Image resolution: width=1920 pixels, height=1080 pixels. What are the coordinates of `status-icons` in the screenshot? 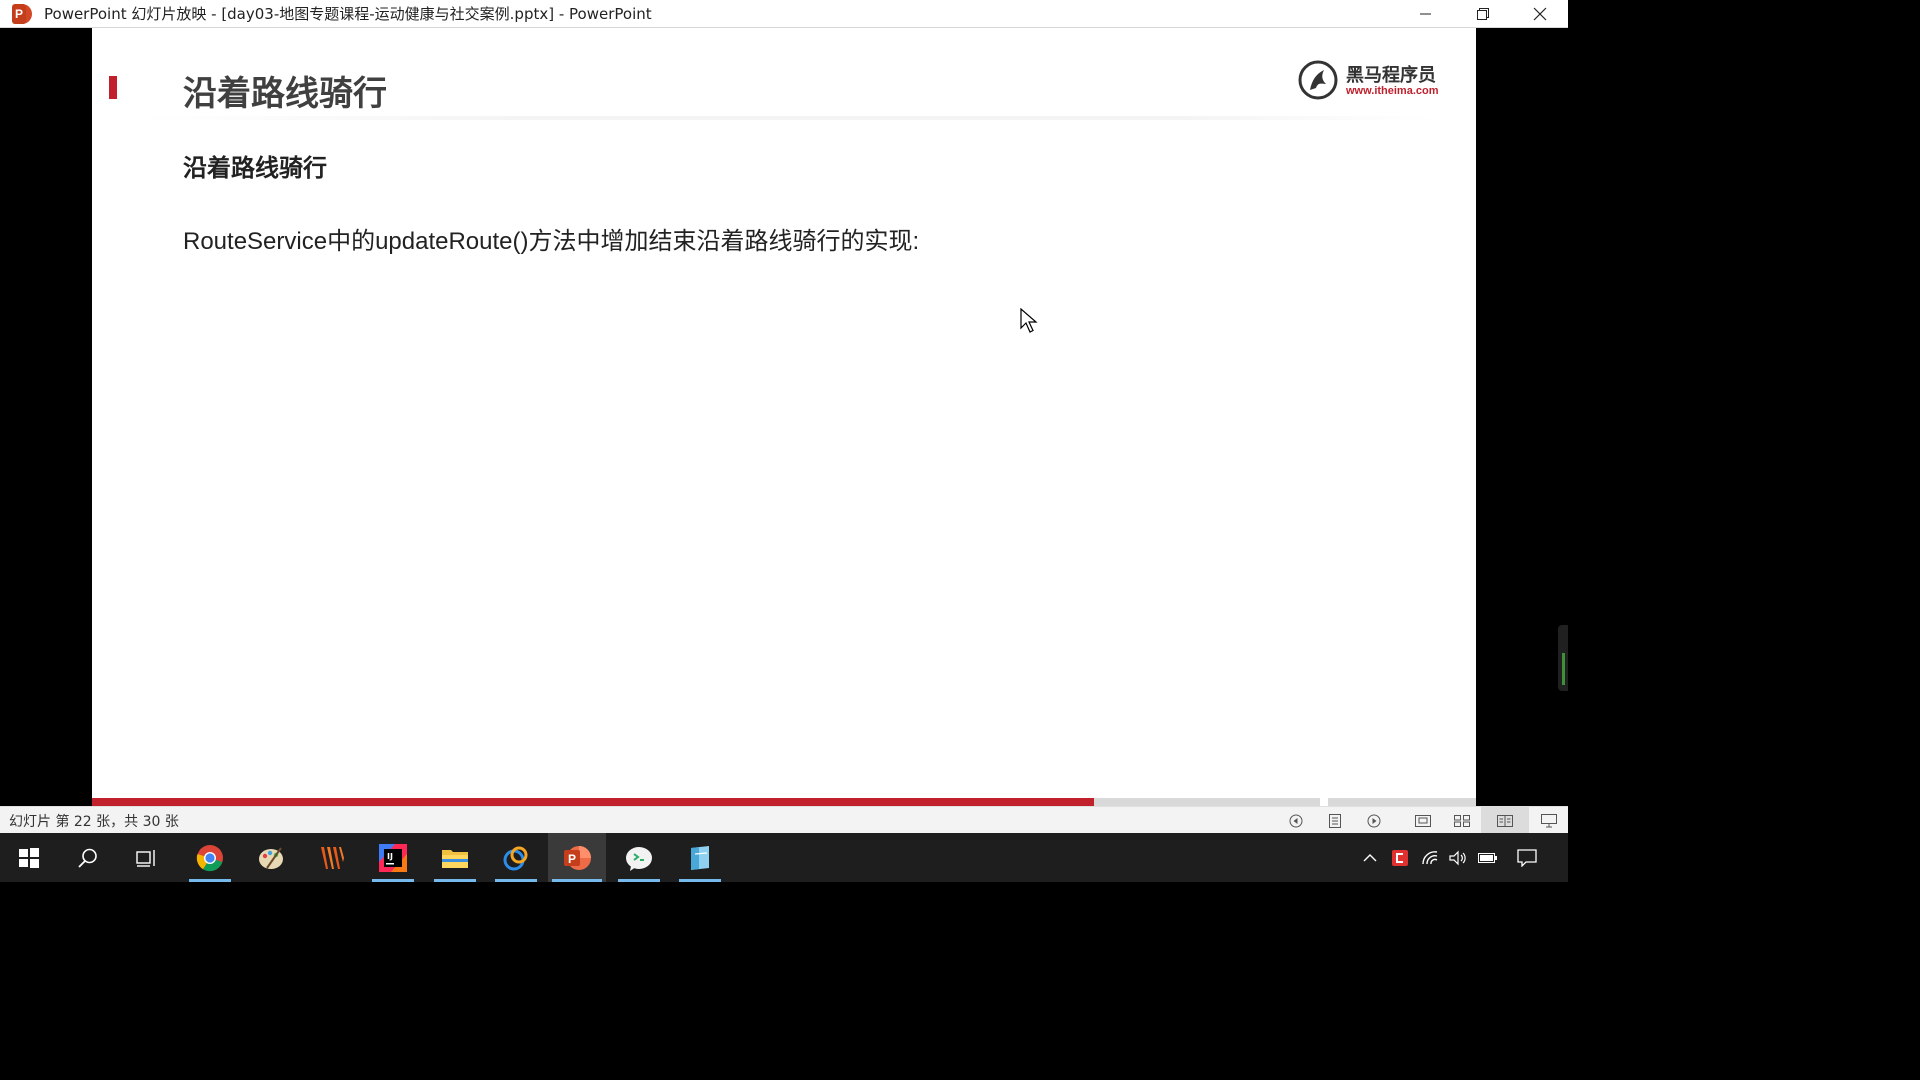 It's located at (1422, 820).